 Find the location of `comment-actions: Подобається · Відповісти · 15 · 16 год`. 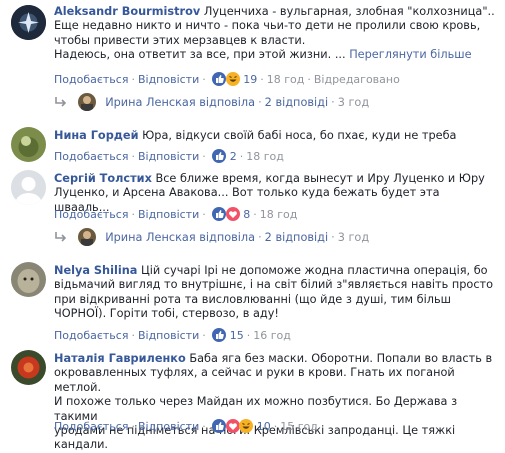

comment-actions: Подобається · Відповісти · 15 · 16 год is located at coordinates (172, 336).